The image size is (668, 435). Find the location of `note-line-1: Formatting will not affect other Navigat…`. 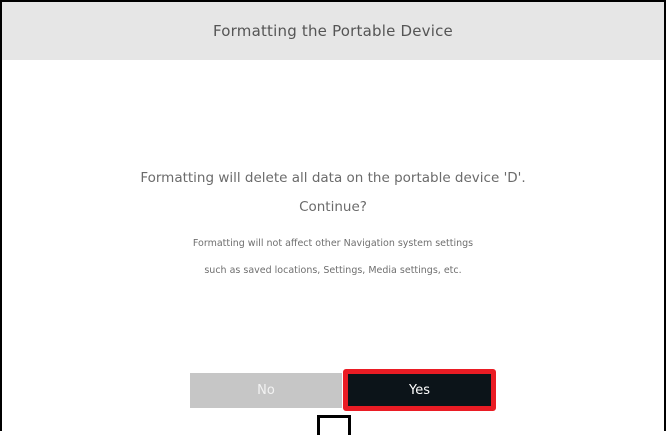

note-line-1: Formatting will not affect other Navigat… is located at coordinates (333, 243).